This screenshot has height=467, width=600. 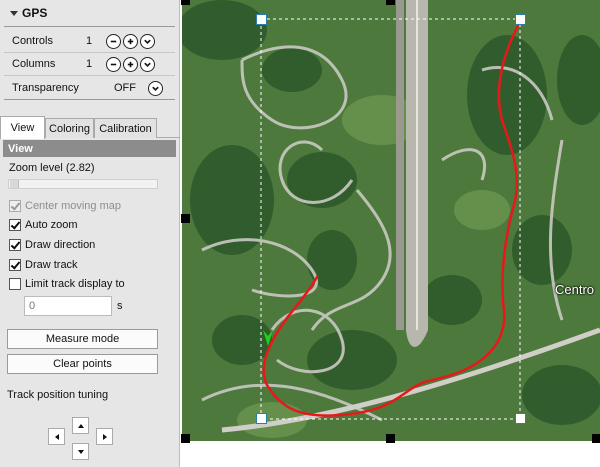 I want to click on controls-plus-button, so click(x=130, y=41).